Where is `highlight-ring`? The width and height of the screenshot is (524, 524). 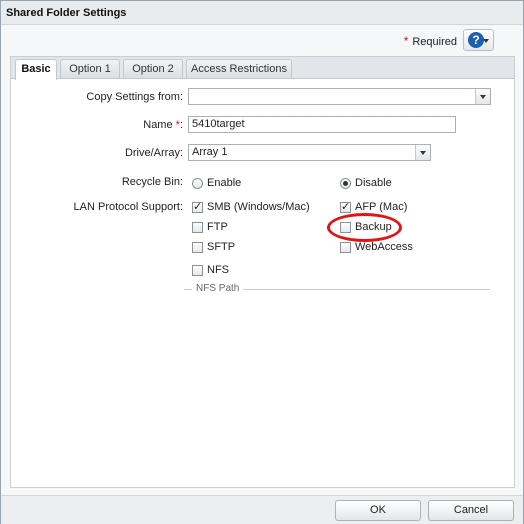
highlight-ring is located at coordinates (364, 227).